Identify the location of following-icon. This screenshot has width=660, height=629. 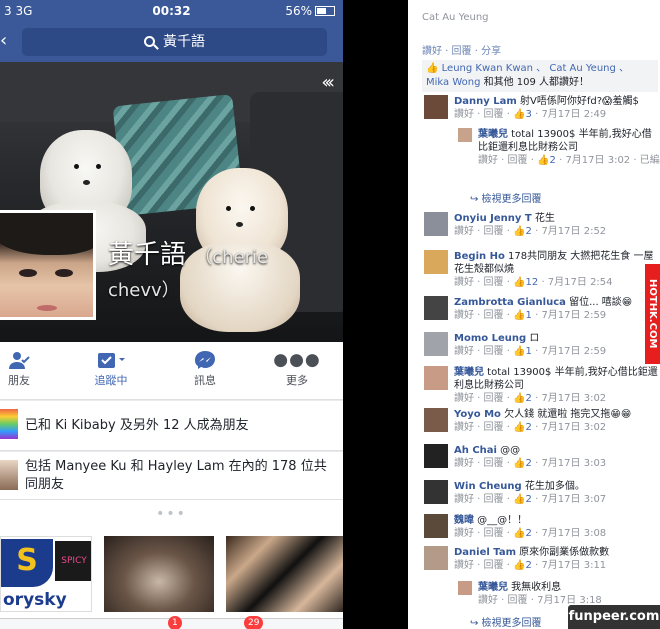
(111, 361).